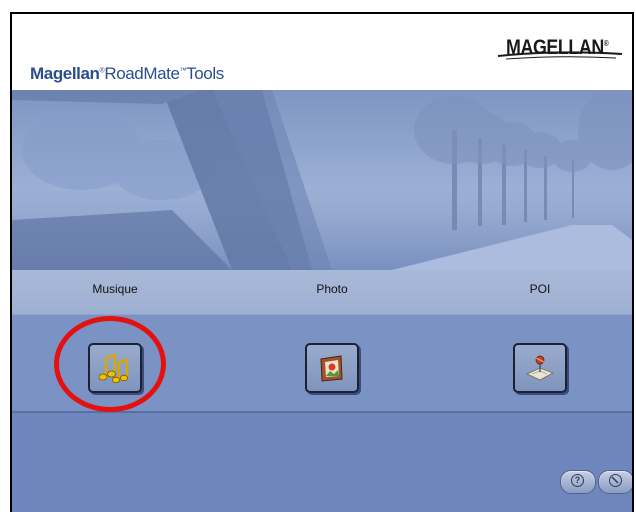 The width and height of the screenshot is (636, 512). What do you see at coordinates (322, 52) in the screenshot?
I see `header: Magellan®RoadMate™Tools MAGELLAN®` at bounding box center [322, 52].